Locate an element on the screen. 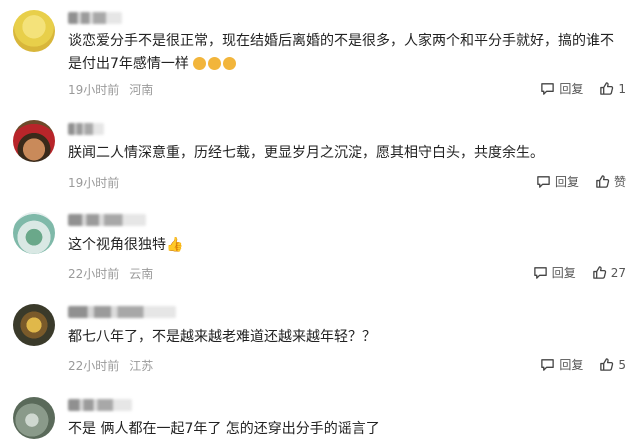  comment-meta: 19小时前 河南 is located at coordinates (110, 89).